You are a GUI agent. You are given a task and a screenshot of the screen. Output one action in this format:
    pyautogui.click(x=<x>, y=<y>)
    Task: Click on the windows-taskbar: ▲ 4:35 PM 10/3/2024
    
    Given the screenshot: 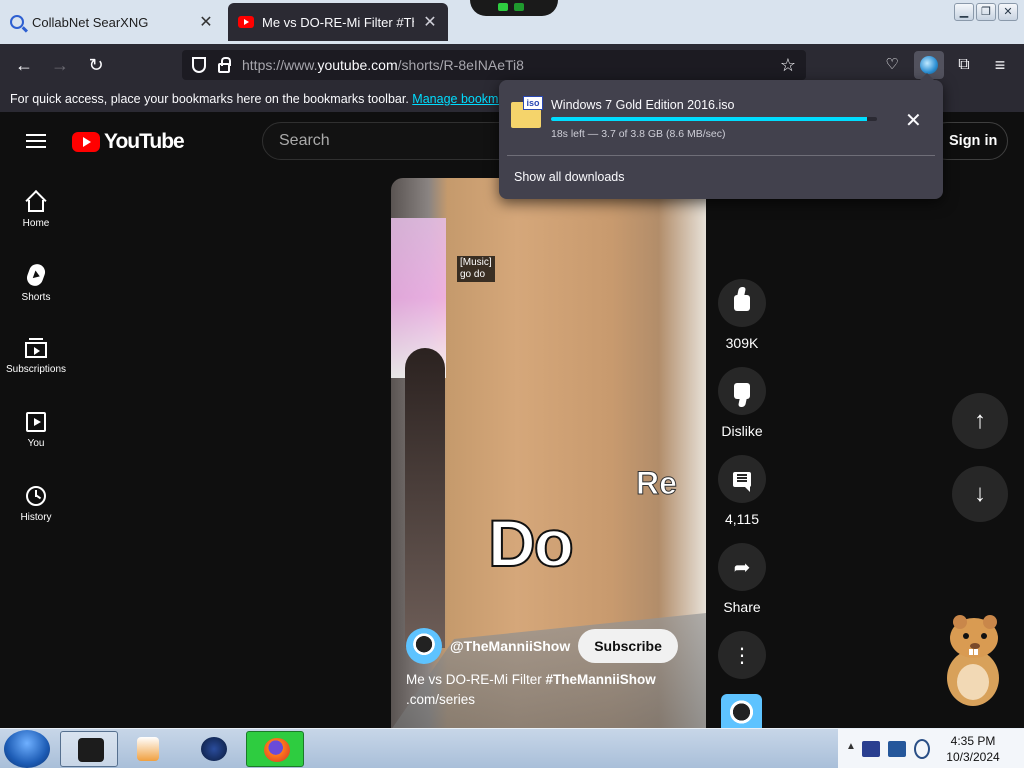 What is the action you would take?
    pyautogui.click(x=512, y=748)
    